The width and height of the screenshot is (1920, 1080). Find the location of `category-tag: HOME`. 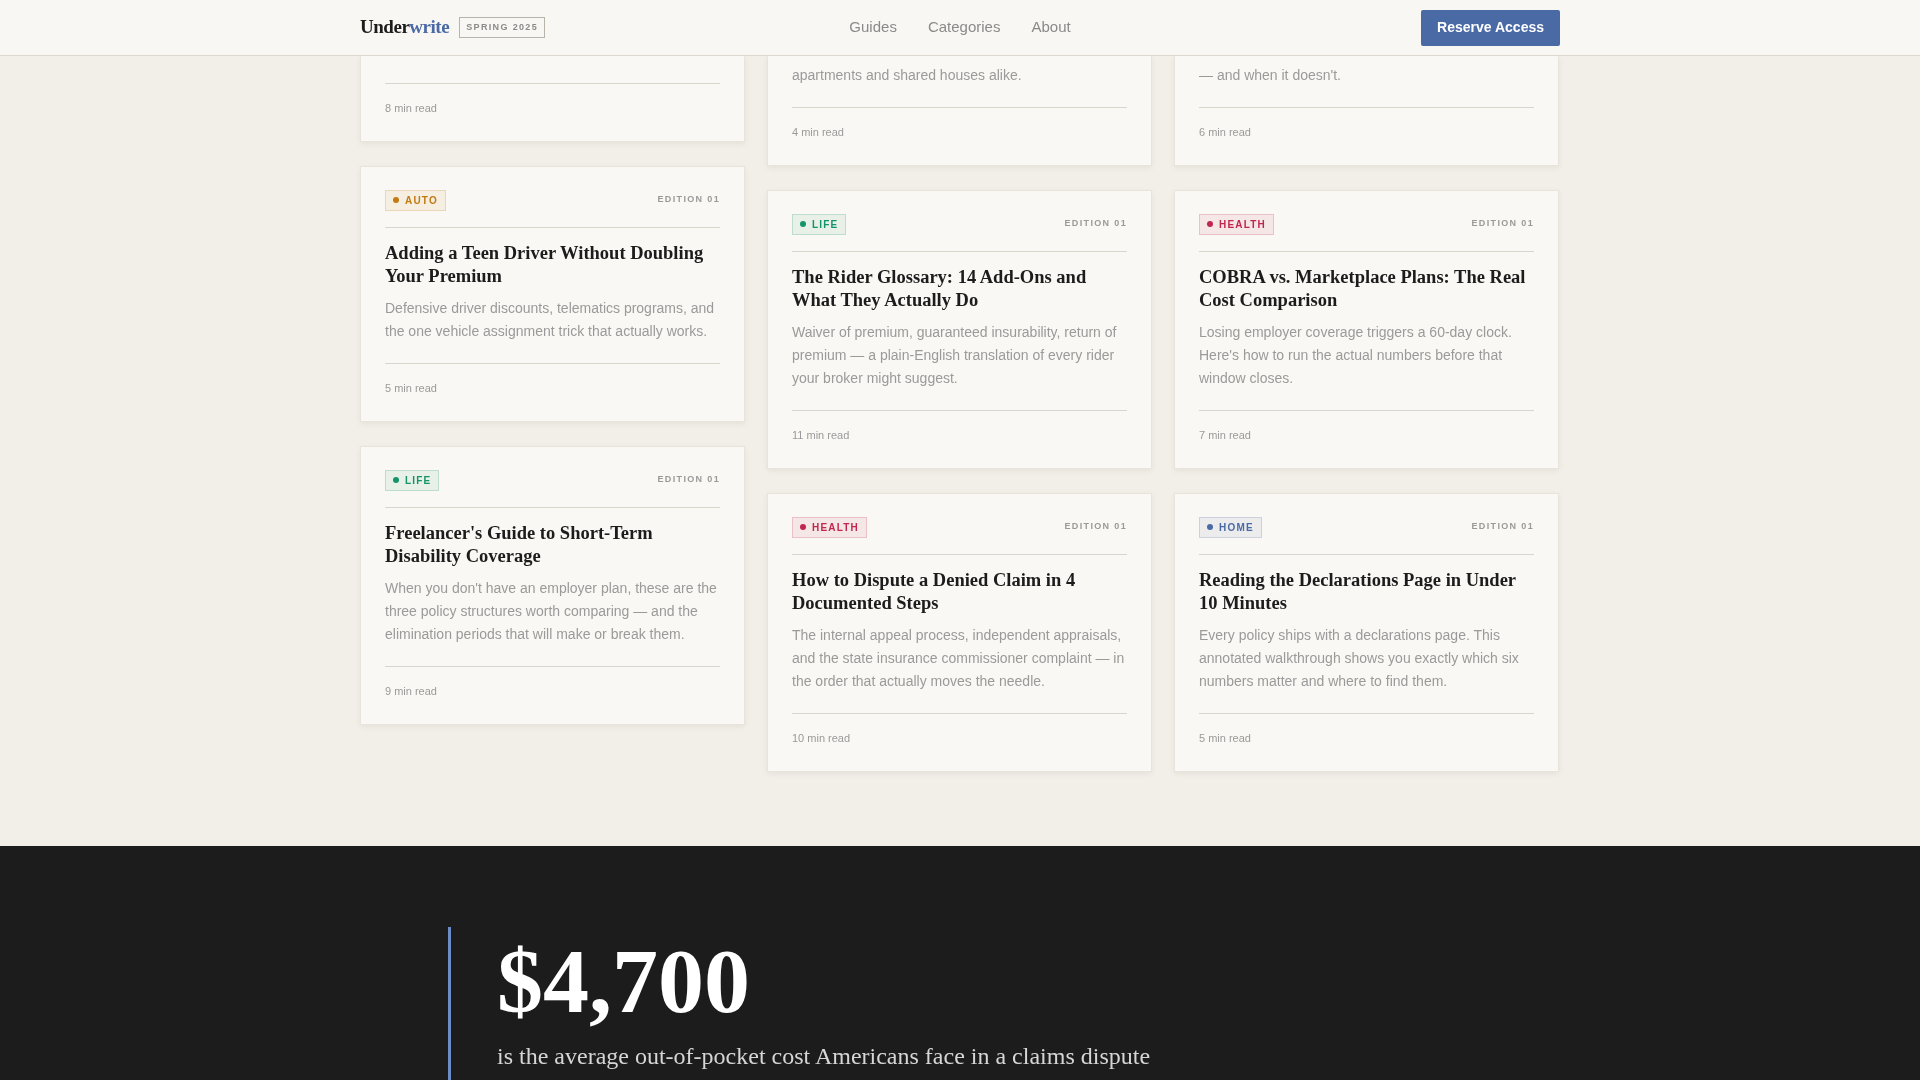

category-tag: HOME is located at coordinates (1230, 527).